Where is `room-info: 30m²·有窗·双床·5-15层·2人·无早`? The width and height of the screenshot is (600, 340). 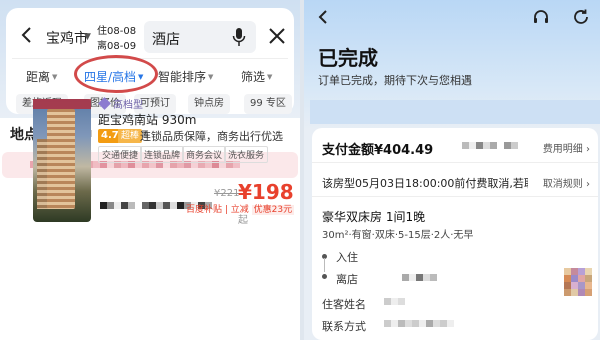 room-info: 30m²·有窗·双床·5-15层·2人·无早 is located at coordinates (398, 235).